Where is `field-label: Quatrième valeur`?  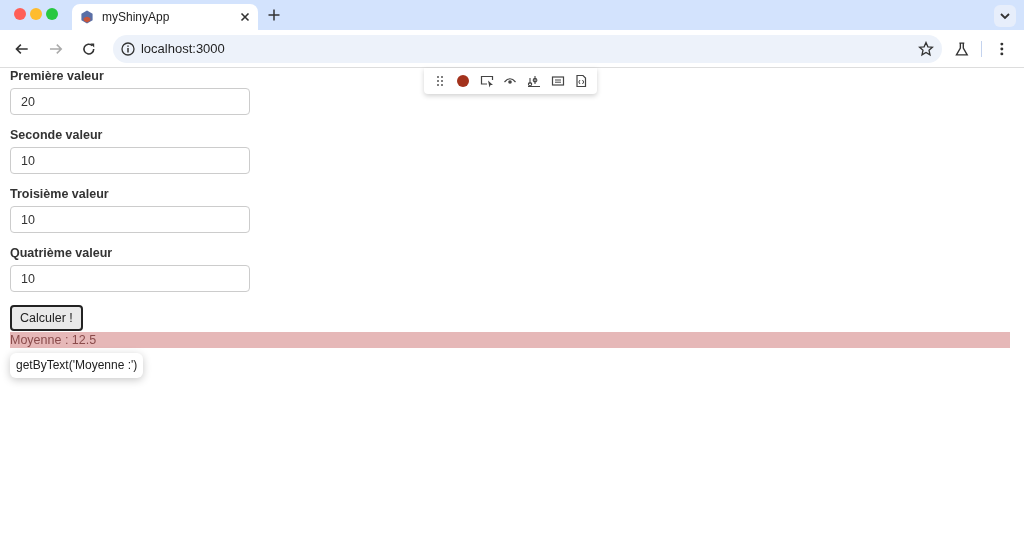 field-label: Quatrième valeur is located at coordinates (61, 253).